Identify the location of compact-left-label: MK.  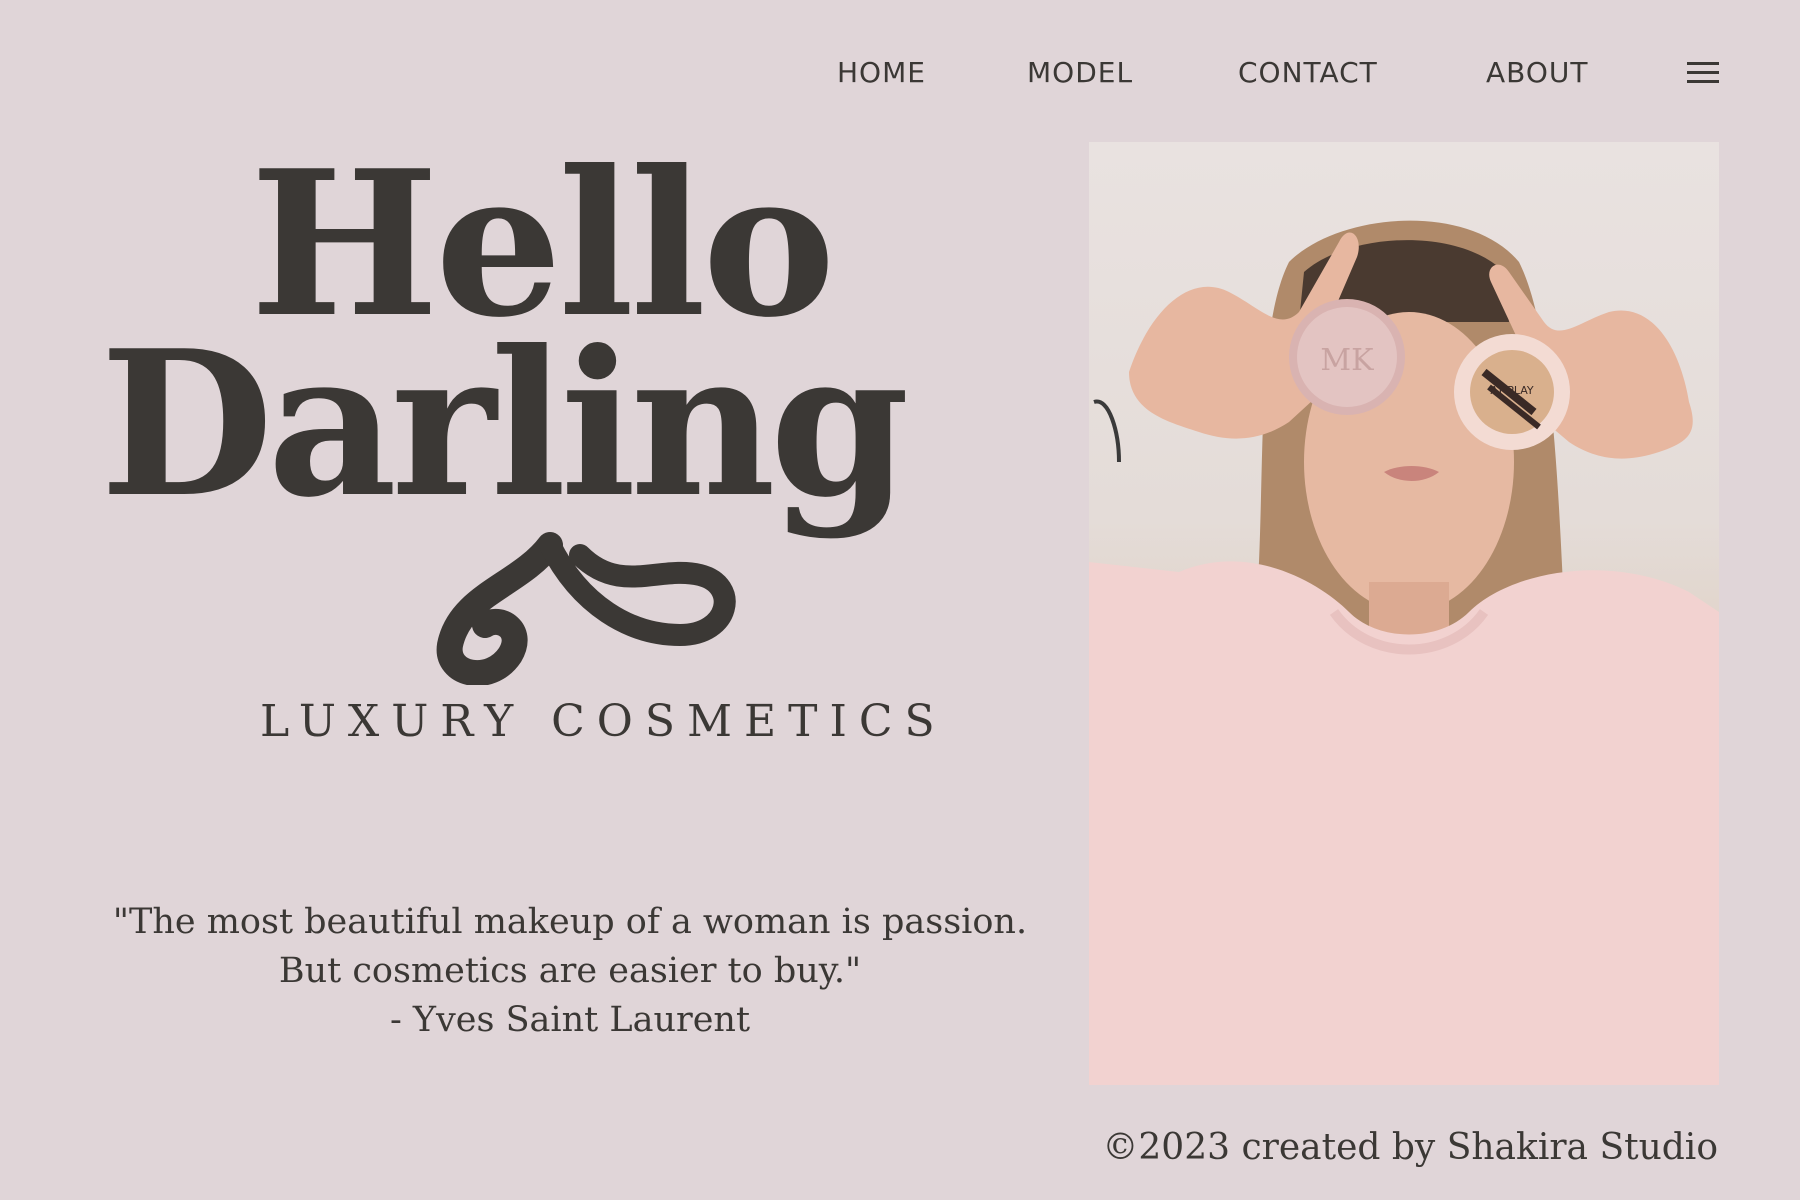
(1347, 360).